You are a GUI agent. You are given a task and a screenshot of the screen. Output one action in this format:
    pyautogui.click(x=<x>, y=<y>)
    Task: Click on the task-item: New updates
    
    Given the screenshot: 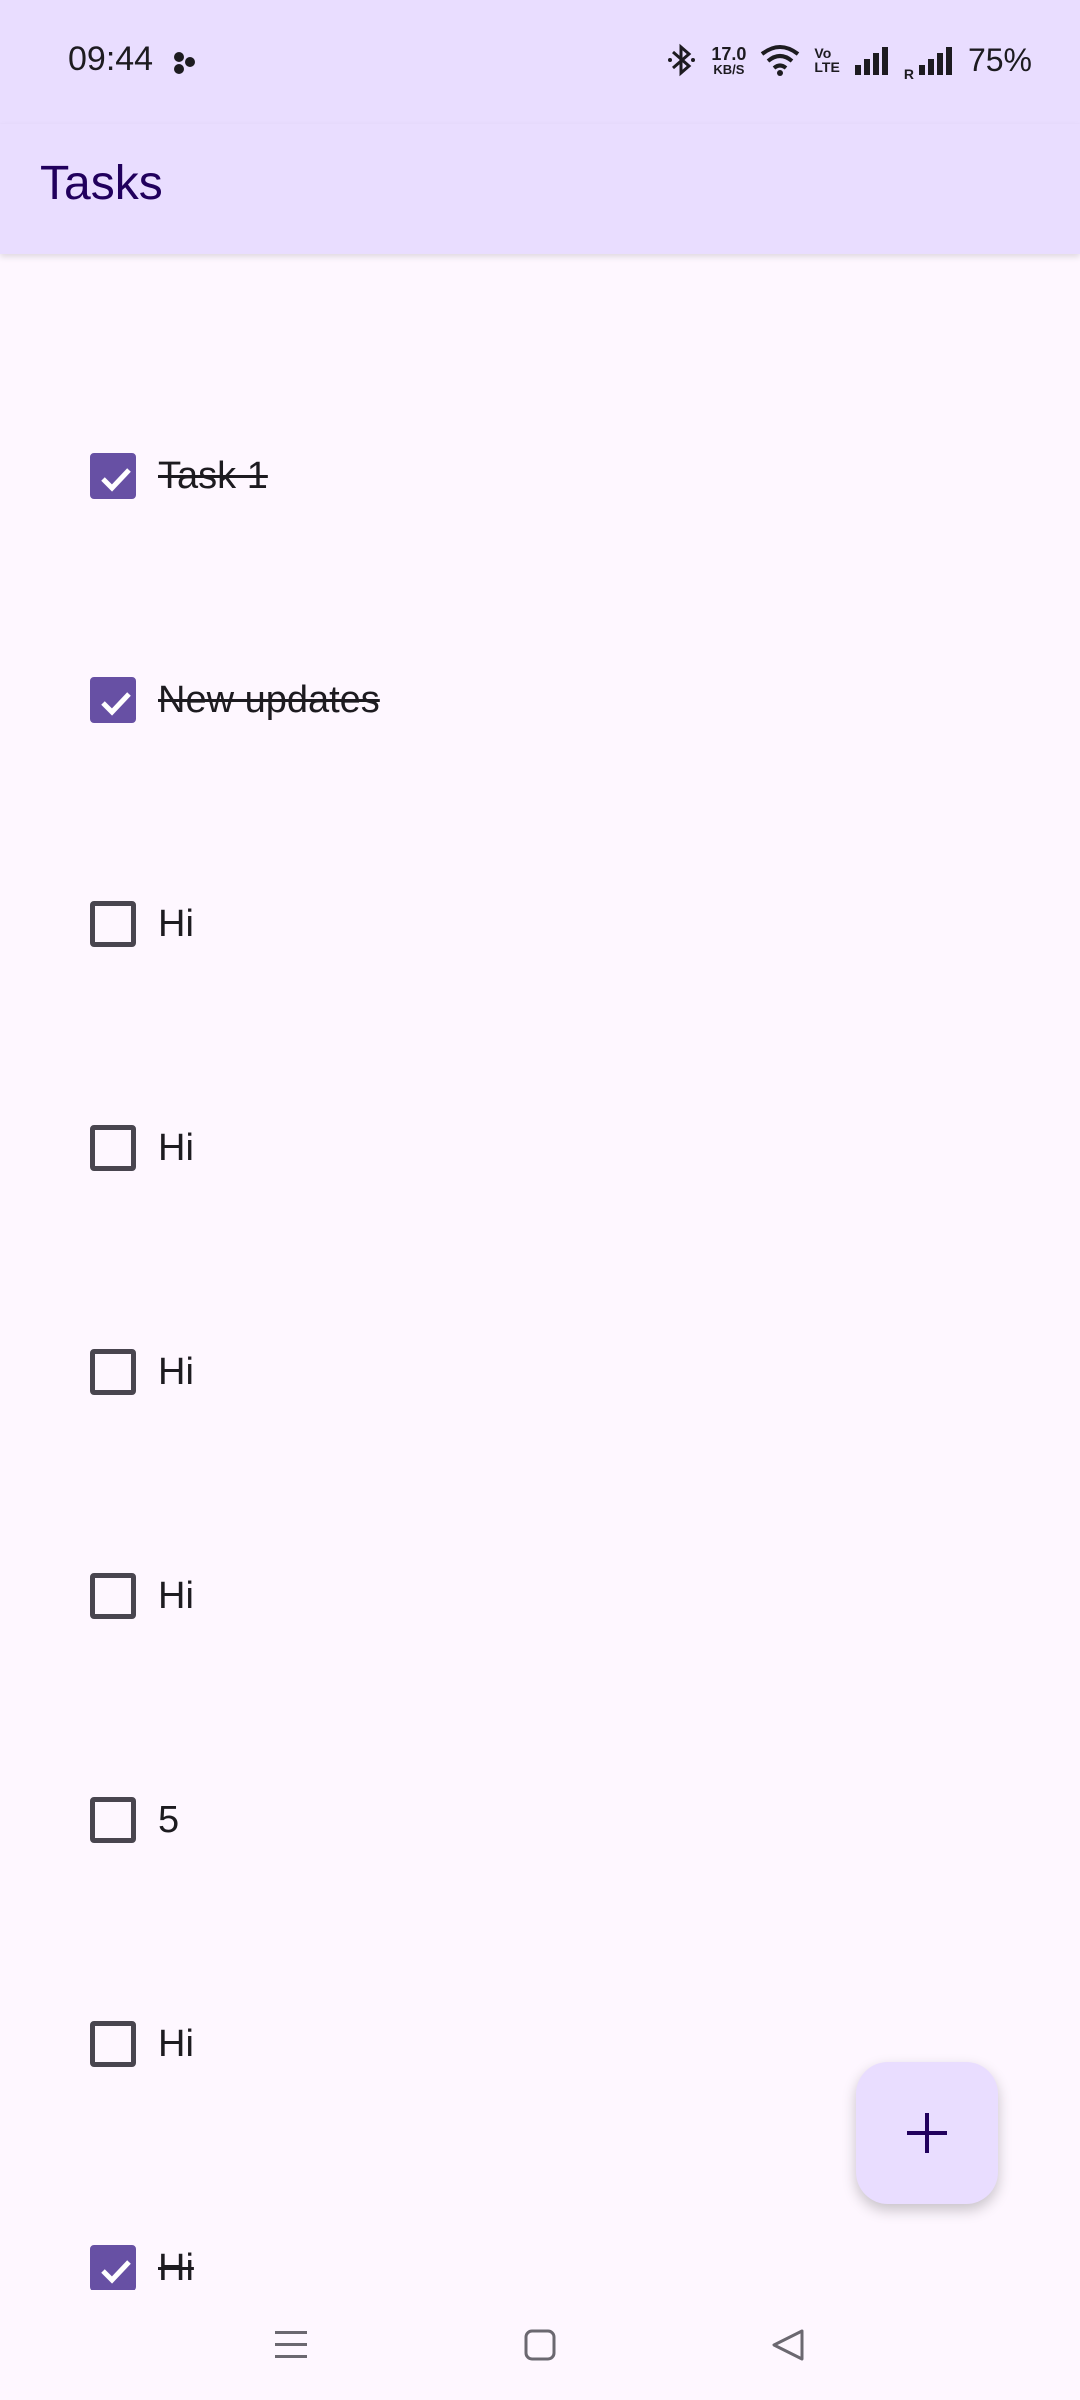 What is the action you would take?
    pyautogui.click(x=540, y=700)
    